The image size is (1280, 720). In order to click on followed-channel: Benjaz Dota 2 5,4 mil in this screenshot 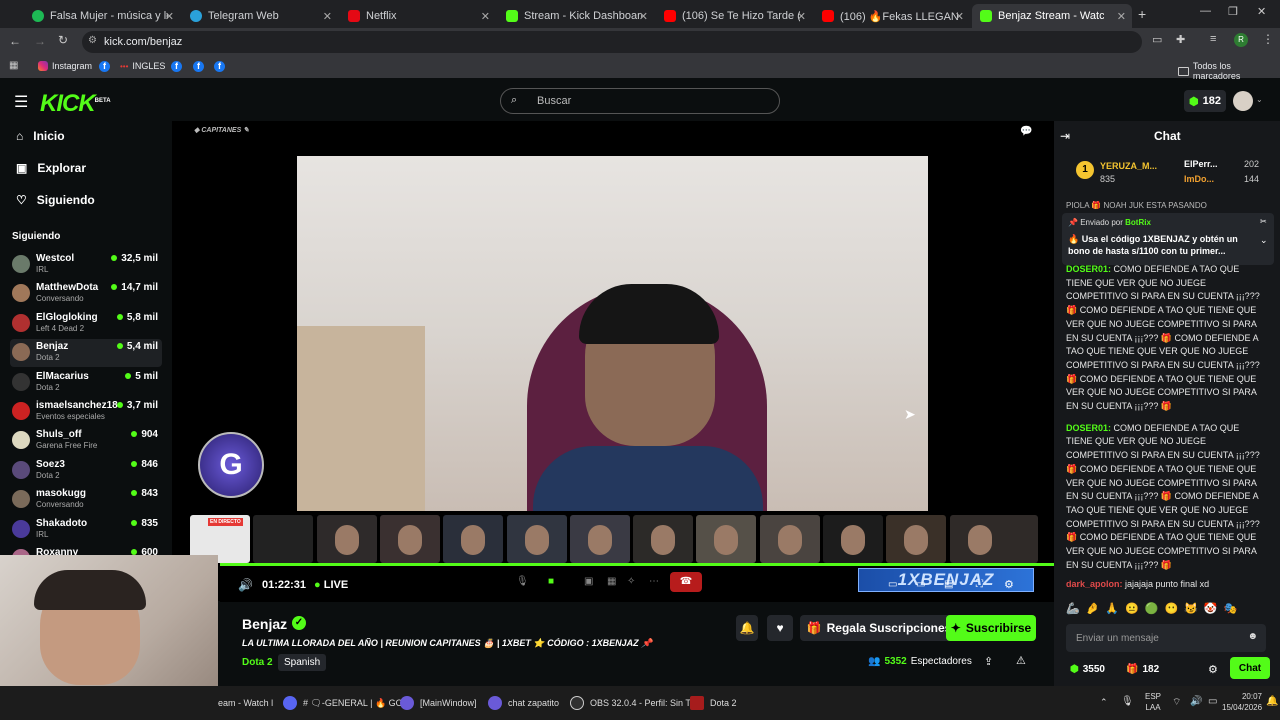, I will do `click(86, 353)`.